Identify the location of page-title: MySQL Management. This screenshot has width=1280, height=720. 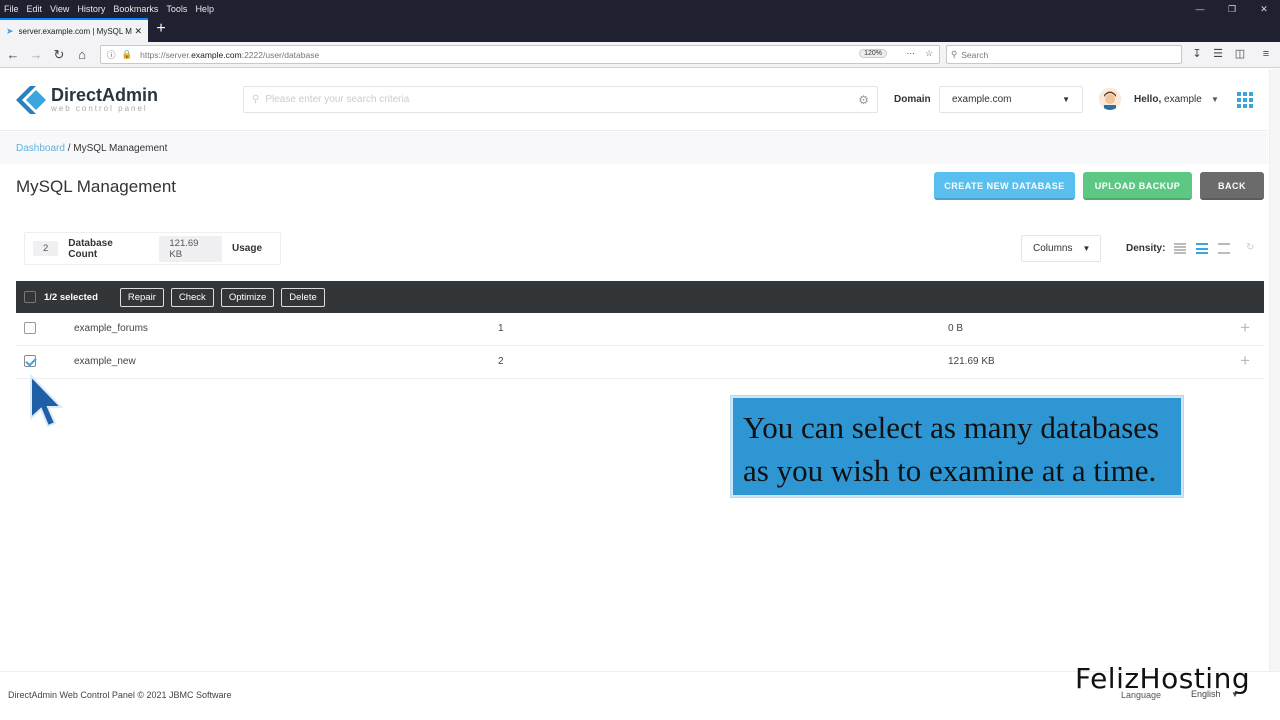
(96, 186).